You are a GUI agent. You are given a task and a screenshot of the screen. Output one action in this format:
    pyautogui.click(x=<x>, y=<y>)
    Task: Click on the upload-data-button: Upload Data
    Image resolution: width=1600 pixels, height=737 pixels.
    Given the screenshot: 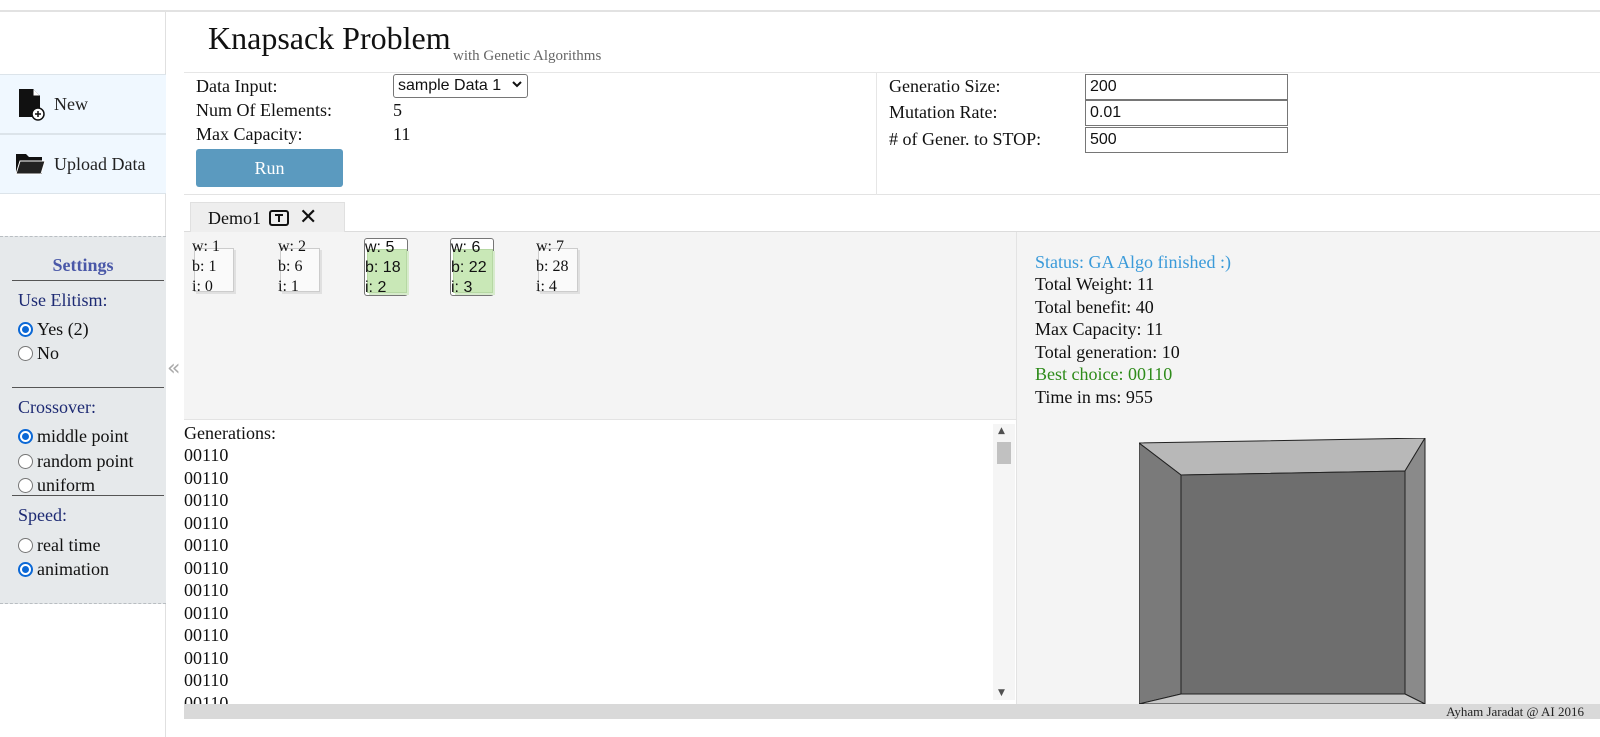 What is the action you would take?
    pyautogui.click(x=83, y=164)
    